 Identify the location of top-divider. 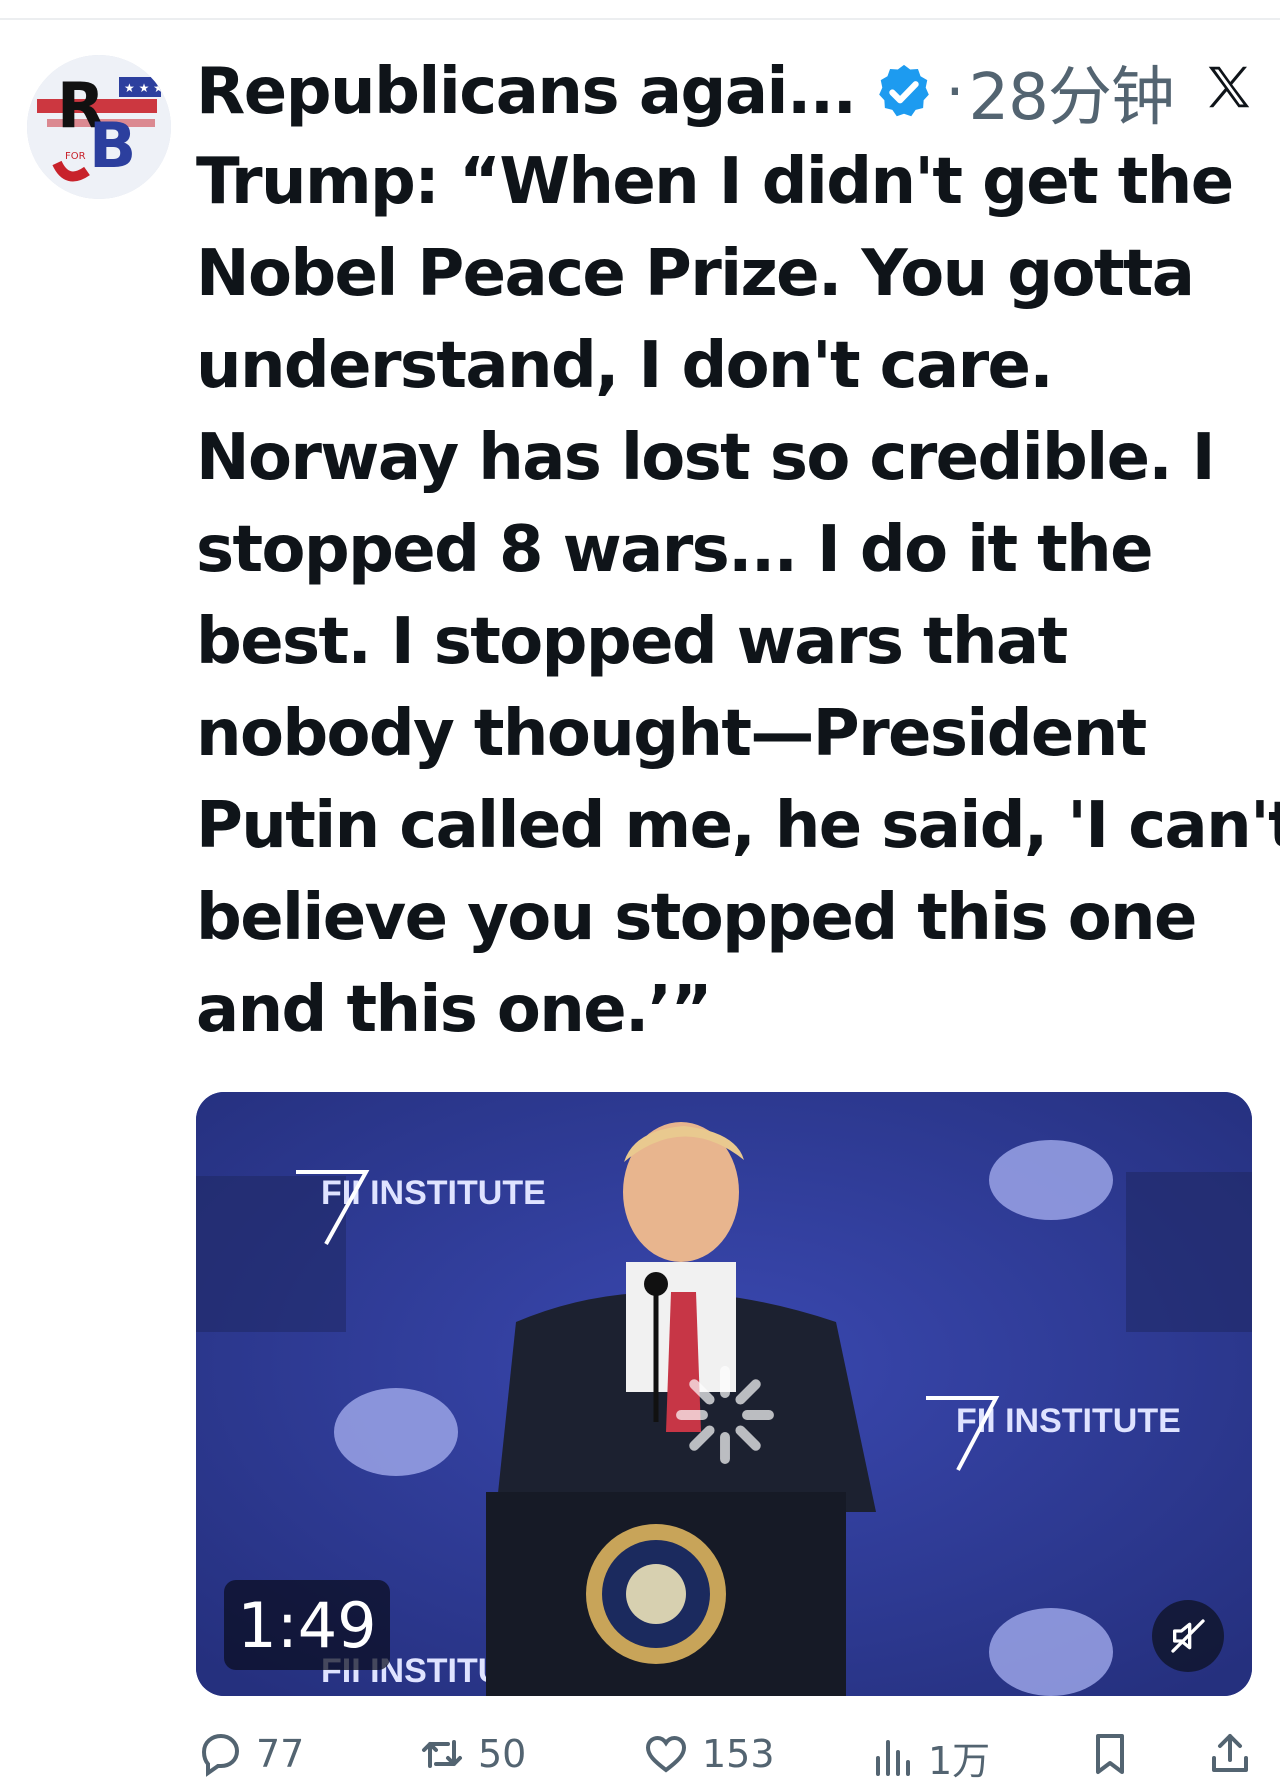
(640, 19).